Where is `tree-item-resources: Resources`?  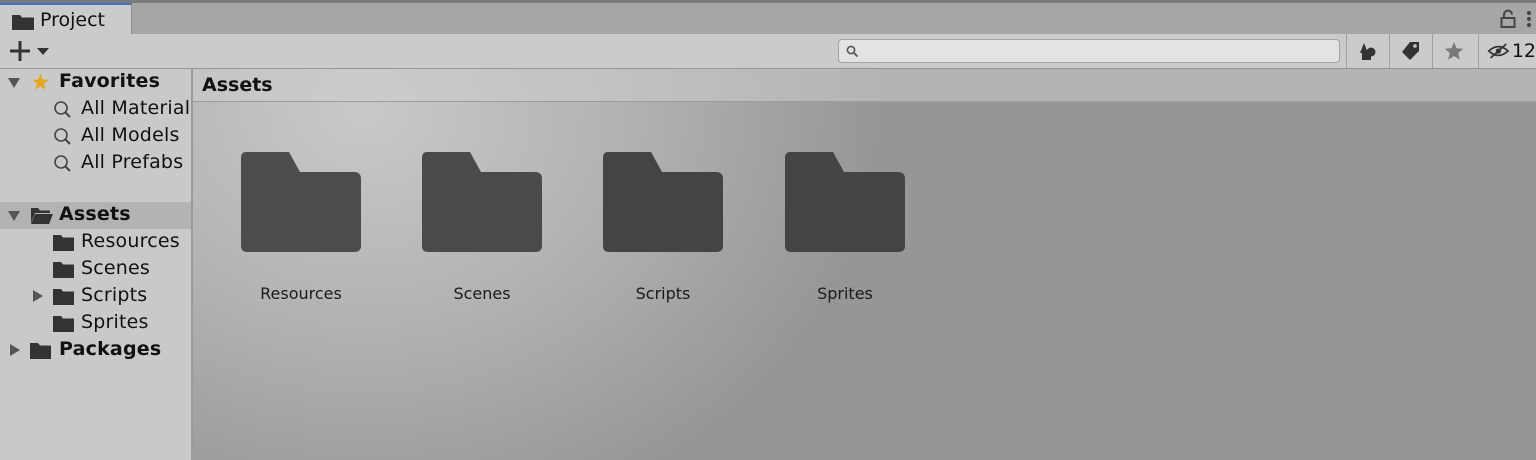 tree-item-resources: Resources is located at coordinates (95, 242).